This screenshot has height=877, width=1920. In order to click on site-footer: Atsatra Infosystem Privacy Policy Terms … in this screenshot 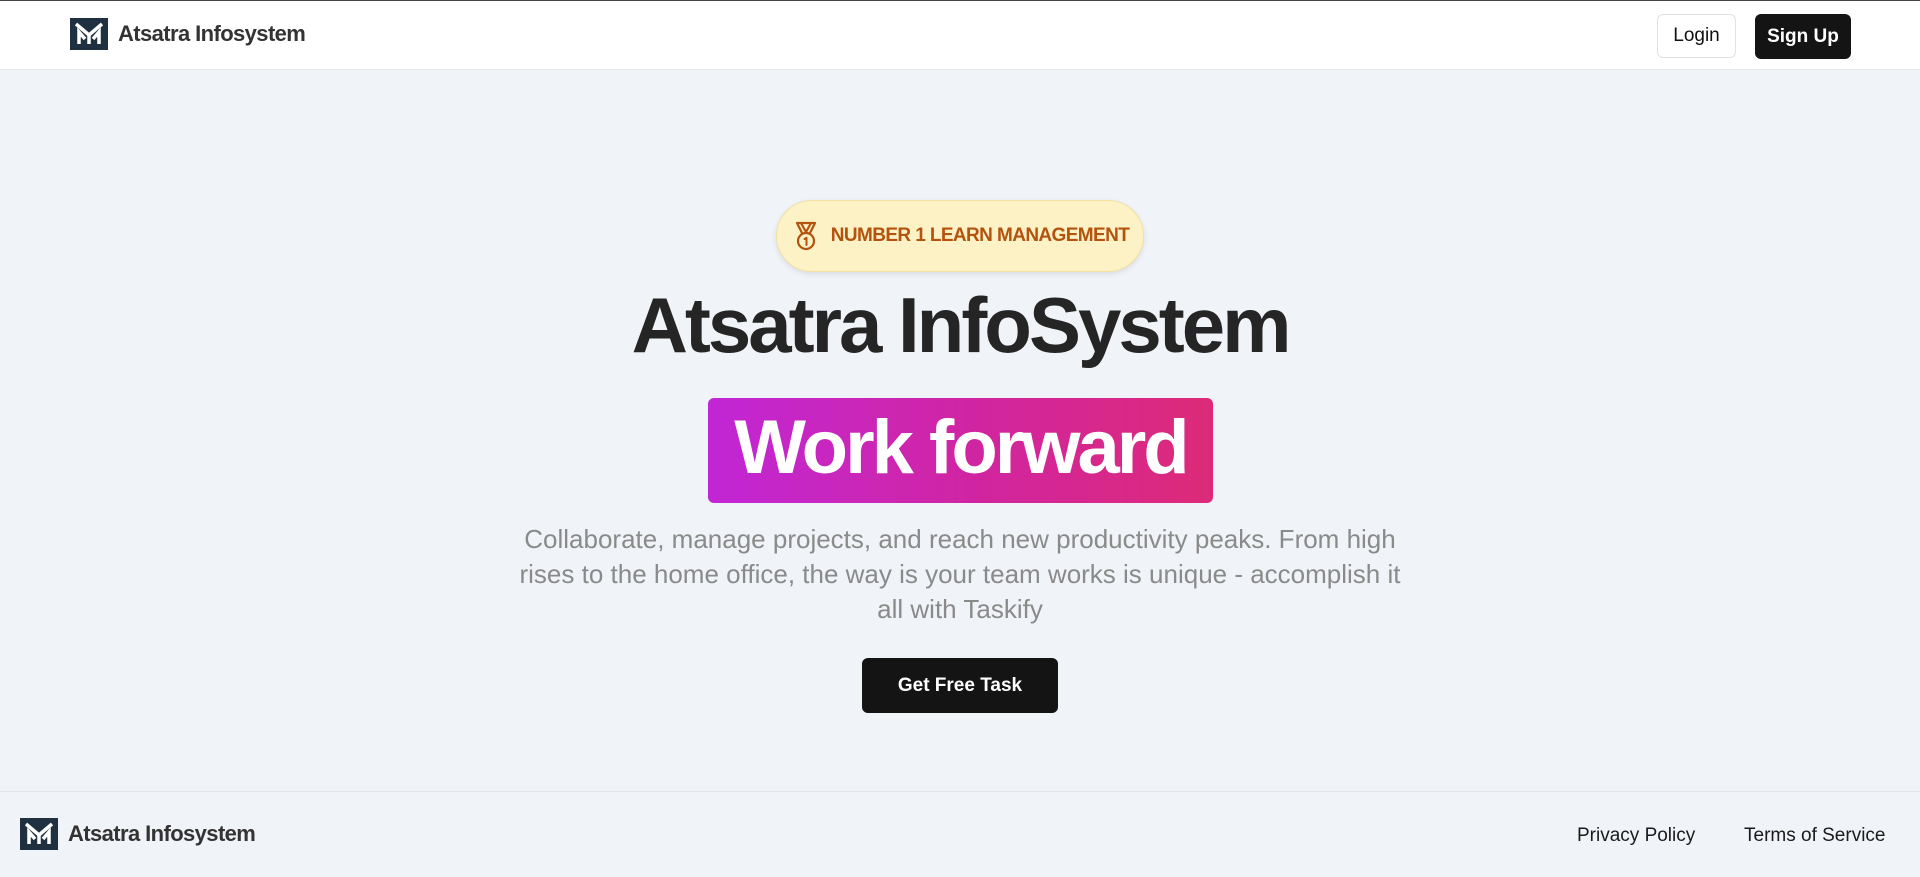, I will do `click(960, 834)`.